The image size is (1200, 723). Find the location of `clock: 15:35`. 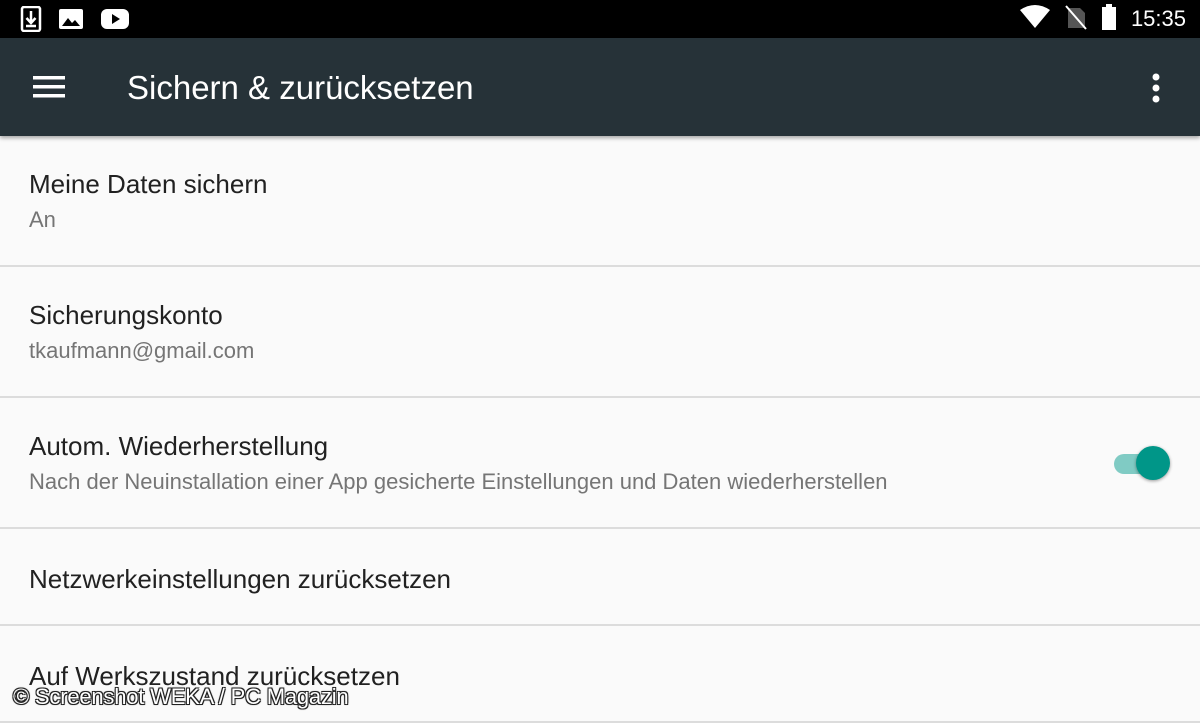

clock: 15:35 is located at coordinates (1158, 18).